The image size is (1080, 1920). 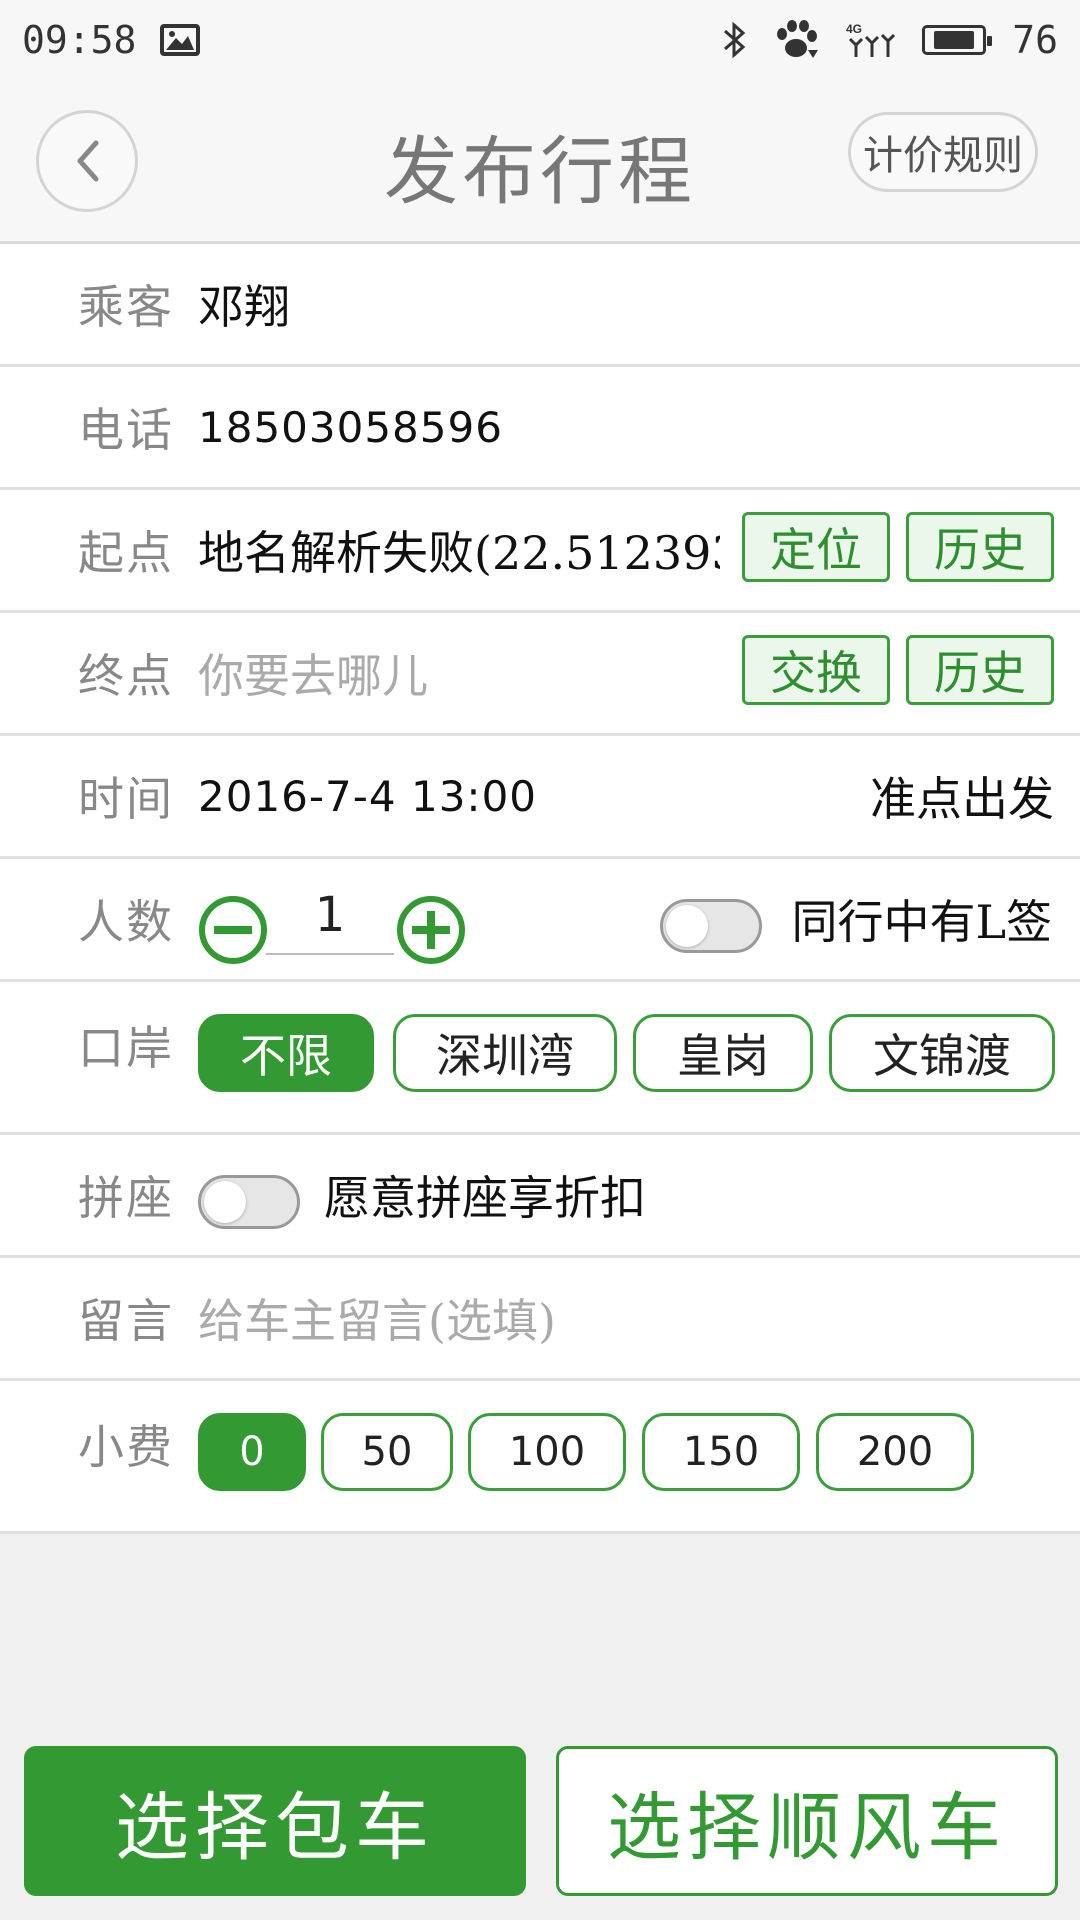 What do you see at coordinates (180, 40) in the screenshot?
I see `image-icon` at bounding box center [180, 40].